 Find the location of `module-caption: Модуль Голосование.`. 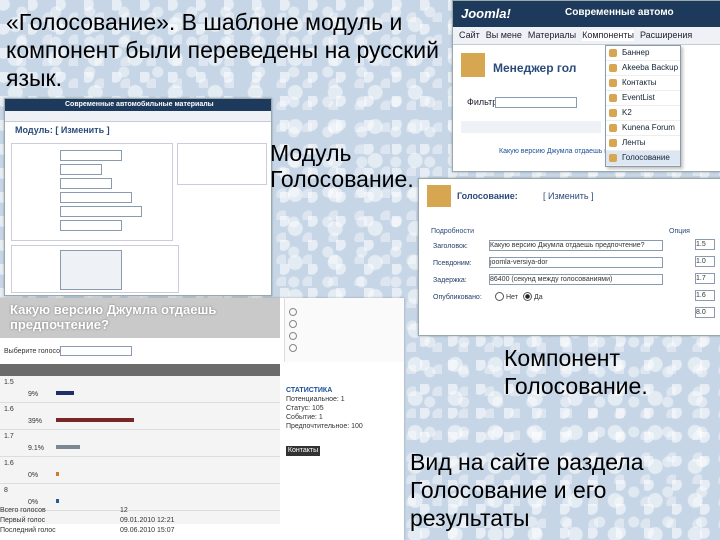

module-caption: Модуль Голосование. is located at coordinates (342, 166).